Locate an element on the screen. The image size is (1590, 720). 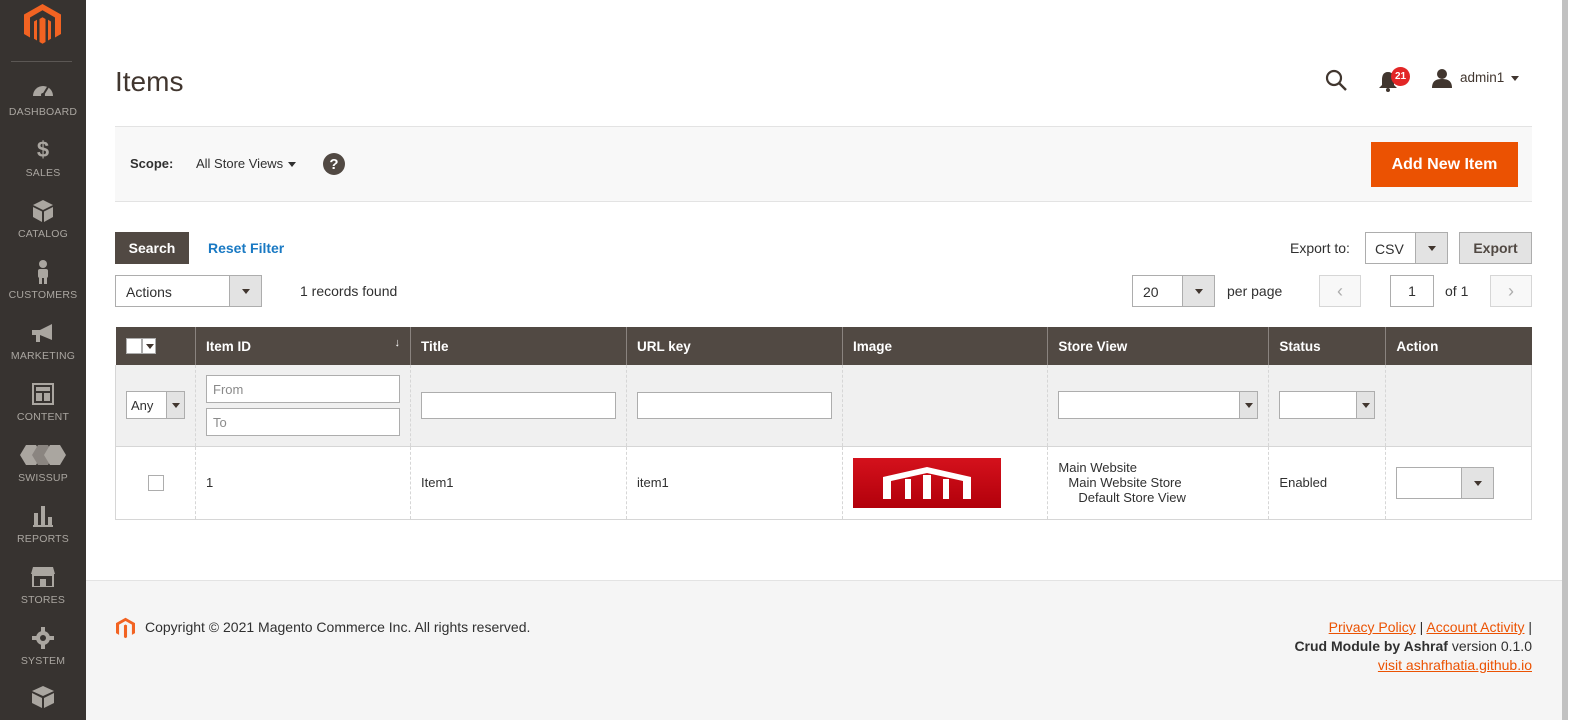
mass-actions-select: Actions is located at coordinates (188, 291).